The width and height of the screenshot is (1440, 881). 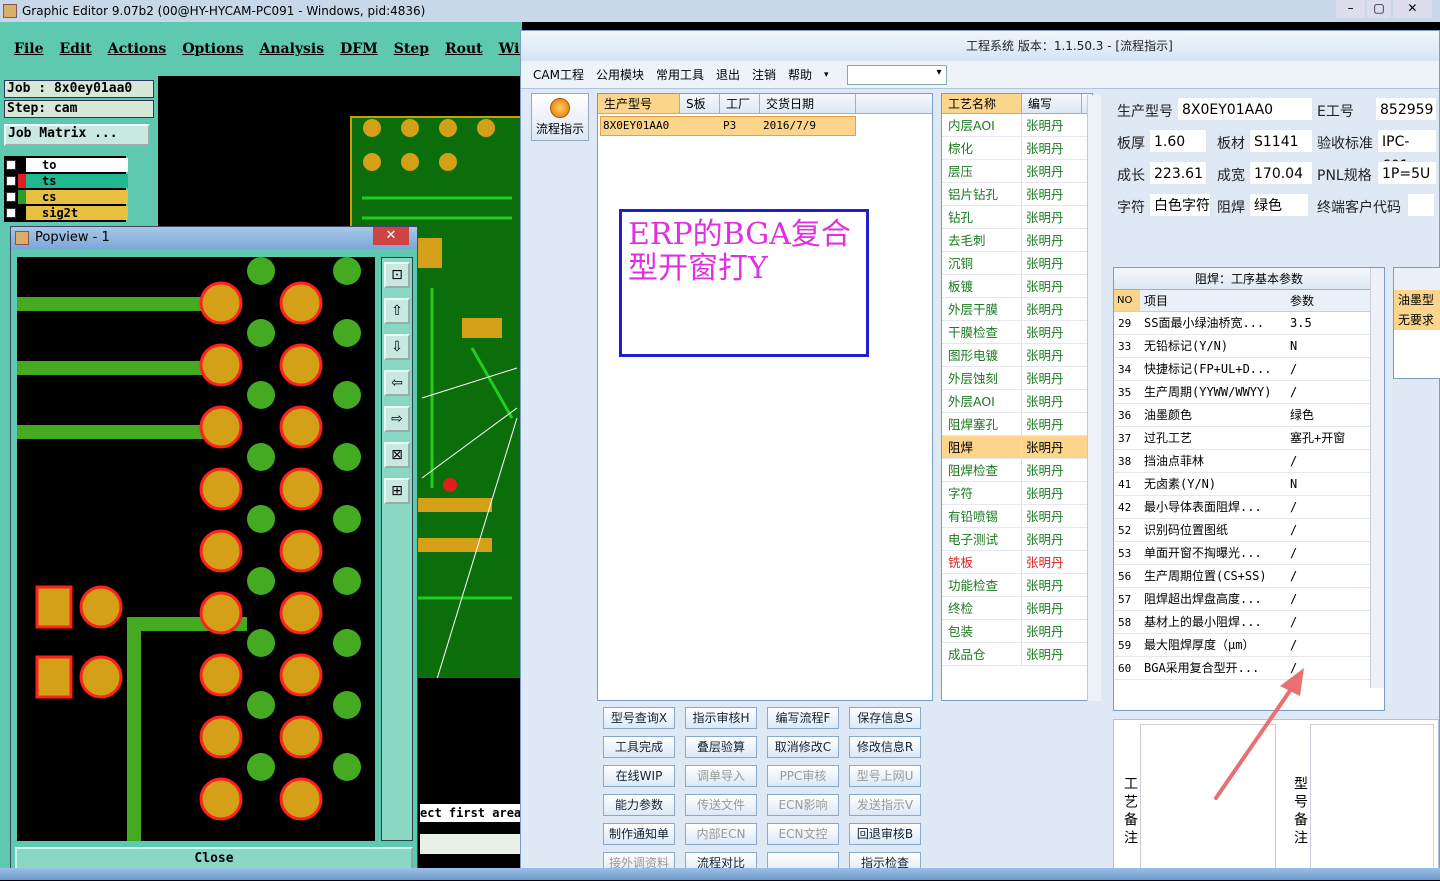 I want to click on layer-row-cs: cs, so click(x=67, y=197).